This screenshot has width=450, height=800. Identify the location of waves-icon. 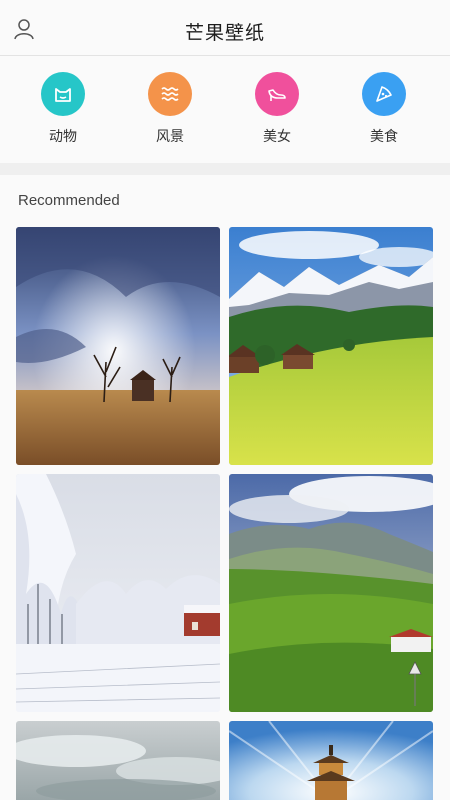
(170, 94).